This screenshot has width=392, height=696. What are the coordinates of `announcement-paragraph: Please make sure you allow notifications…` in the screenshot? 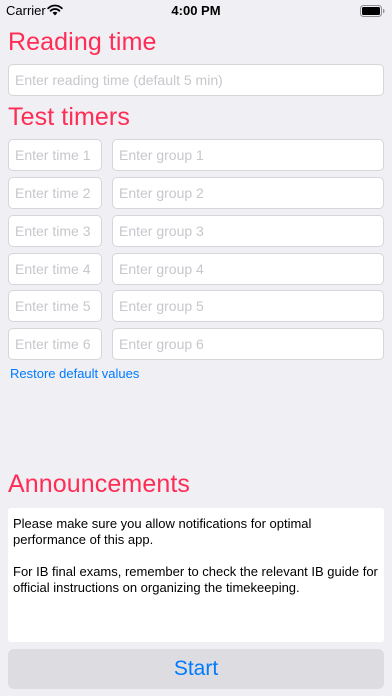 It's located at (162, 531).